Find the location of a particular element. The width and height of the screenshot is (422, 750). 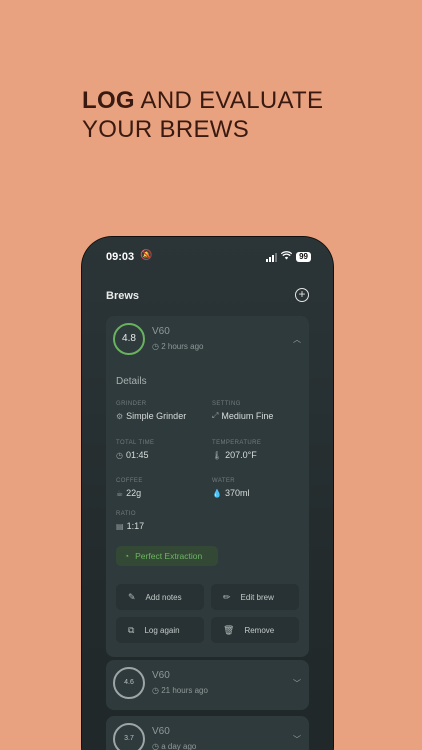

setting-value: Medium Fine is located at coordinates (247, 416).